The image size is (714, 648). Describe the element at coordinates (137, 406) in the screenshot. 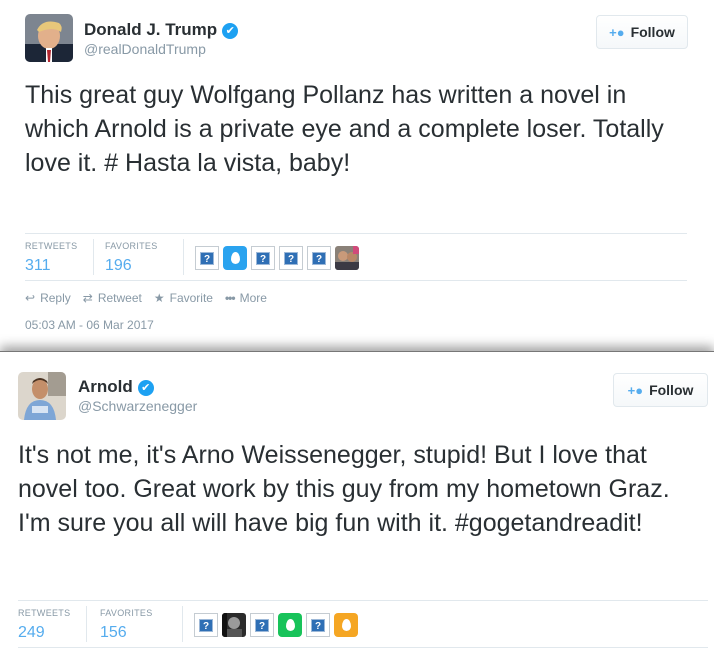

I see `user-handle: @Schwarzenegger` at that location.